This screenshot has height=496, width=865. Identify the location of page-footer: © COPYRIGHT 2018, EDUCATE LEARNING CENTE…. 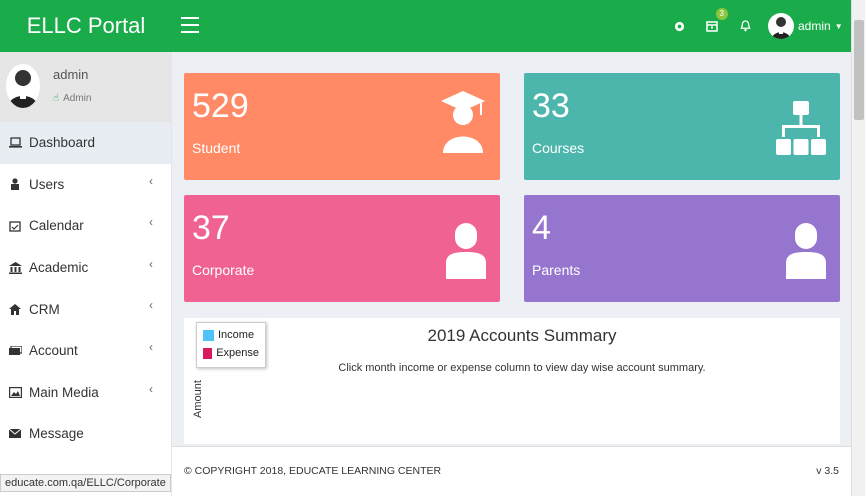
(511, 471).